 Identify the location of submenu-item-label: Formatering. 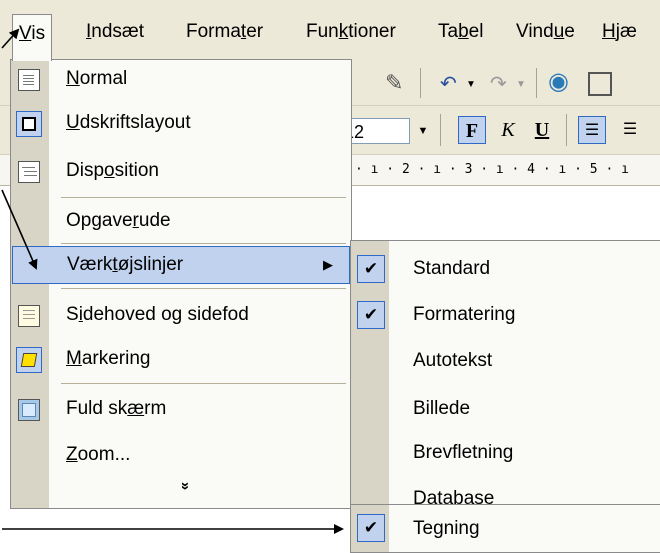
(464, 314).